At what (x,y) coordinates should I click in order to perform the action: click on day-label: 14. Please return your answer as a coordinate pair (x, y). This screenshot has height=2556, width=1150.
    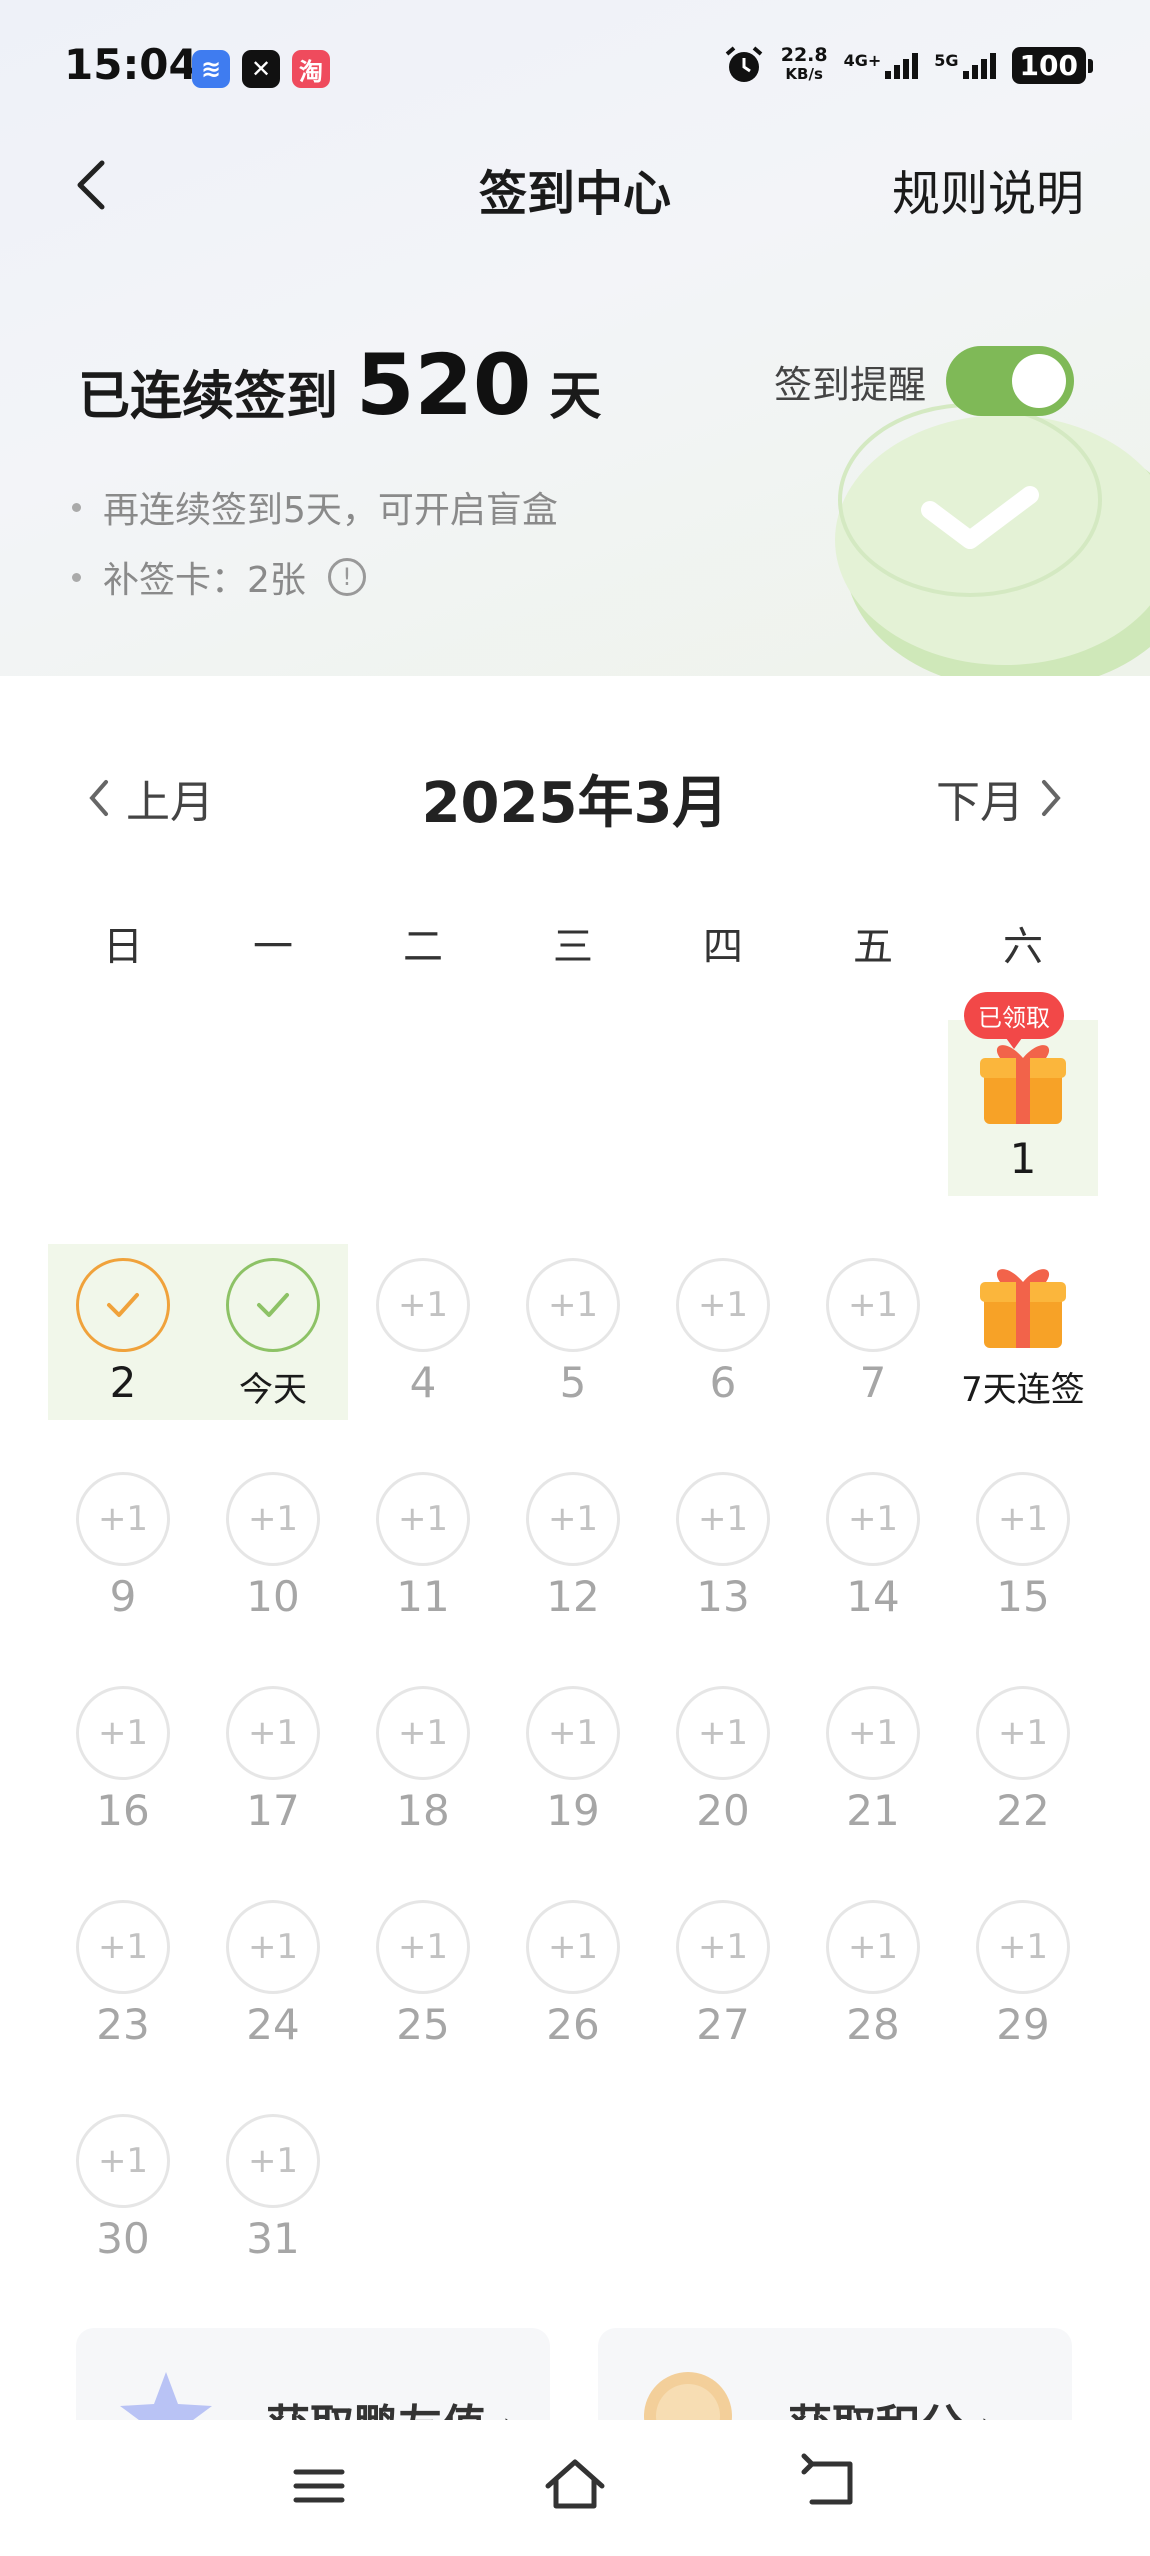
    Looking at the image, I should click on (873, 1596).